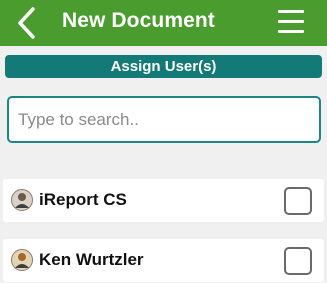  What do you see at coordinates (83, 199) in the screenshot?
I see `user-name: iReport CS` at bounding box center [83, 199].